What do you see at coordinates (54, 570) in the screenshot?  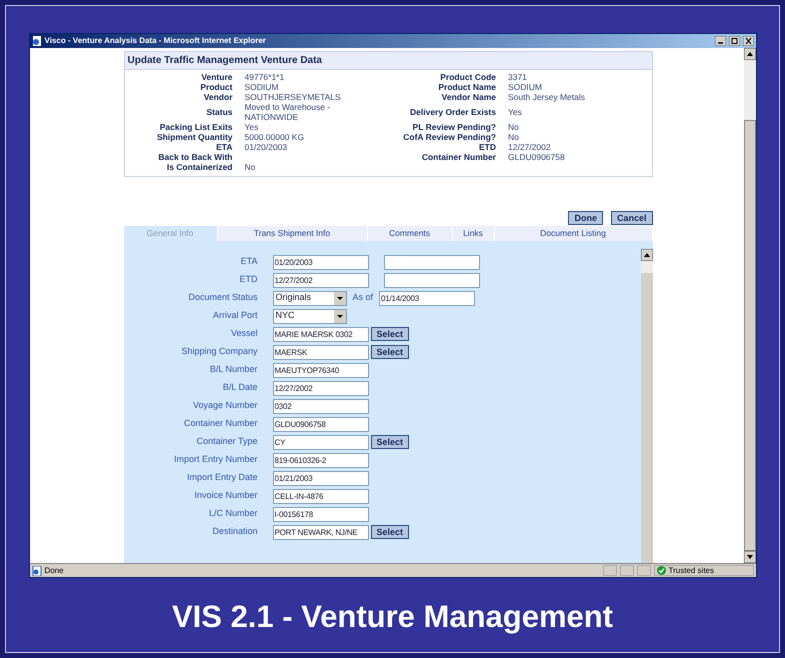 I see `status-text: Done` at bounding box center [54, 570].